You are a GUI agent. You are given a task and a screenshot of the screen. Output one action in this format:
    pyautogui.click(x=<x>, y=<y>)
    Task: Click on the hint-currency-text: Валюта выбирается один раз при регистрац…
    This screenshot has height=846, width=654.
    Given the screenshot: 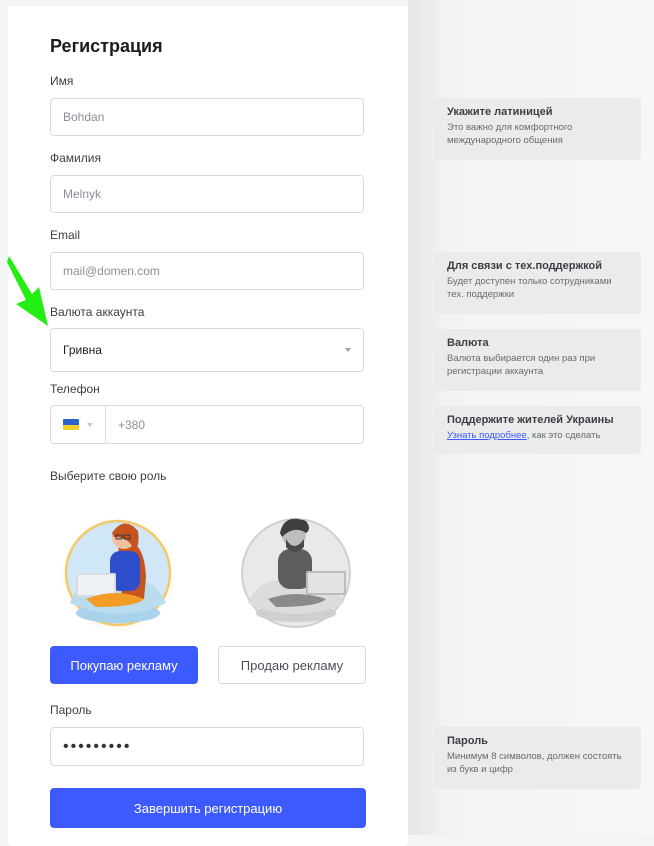 What is the action you would take?
    pyautogui.click(x=521, y=365)
    